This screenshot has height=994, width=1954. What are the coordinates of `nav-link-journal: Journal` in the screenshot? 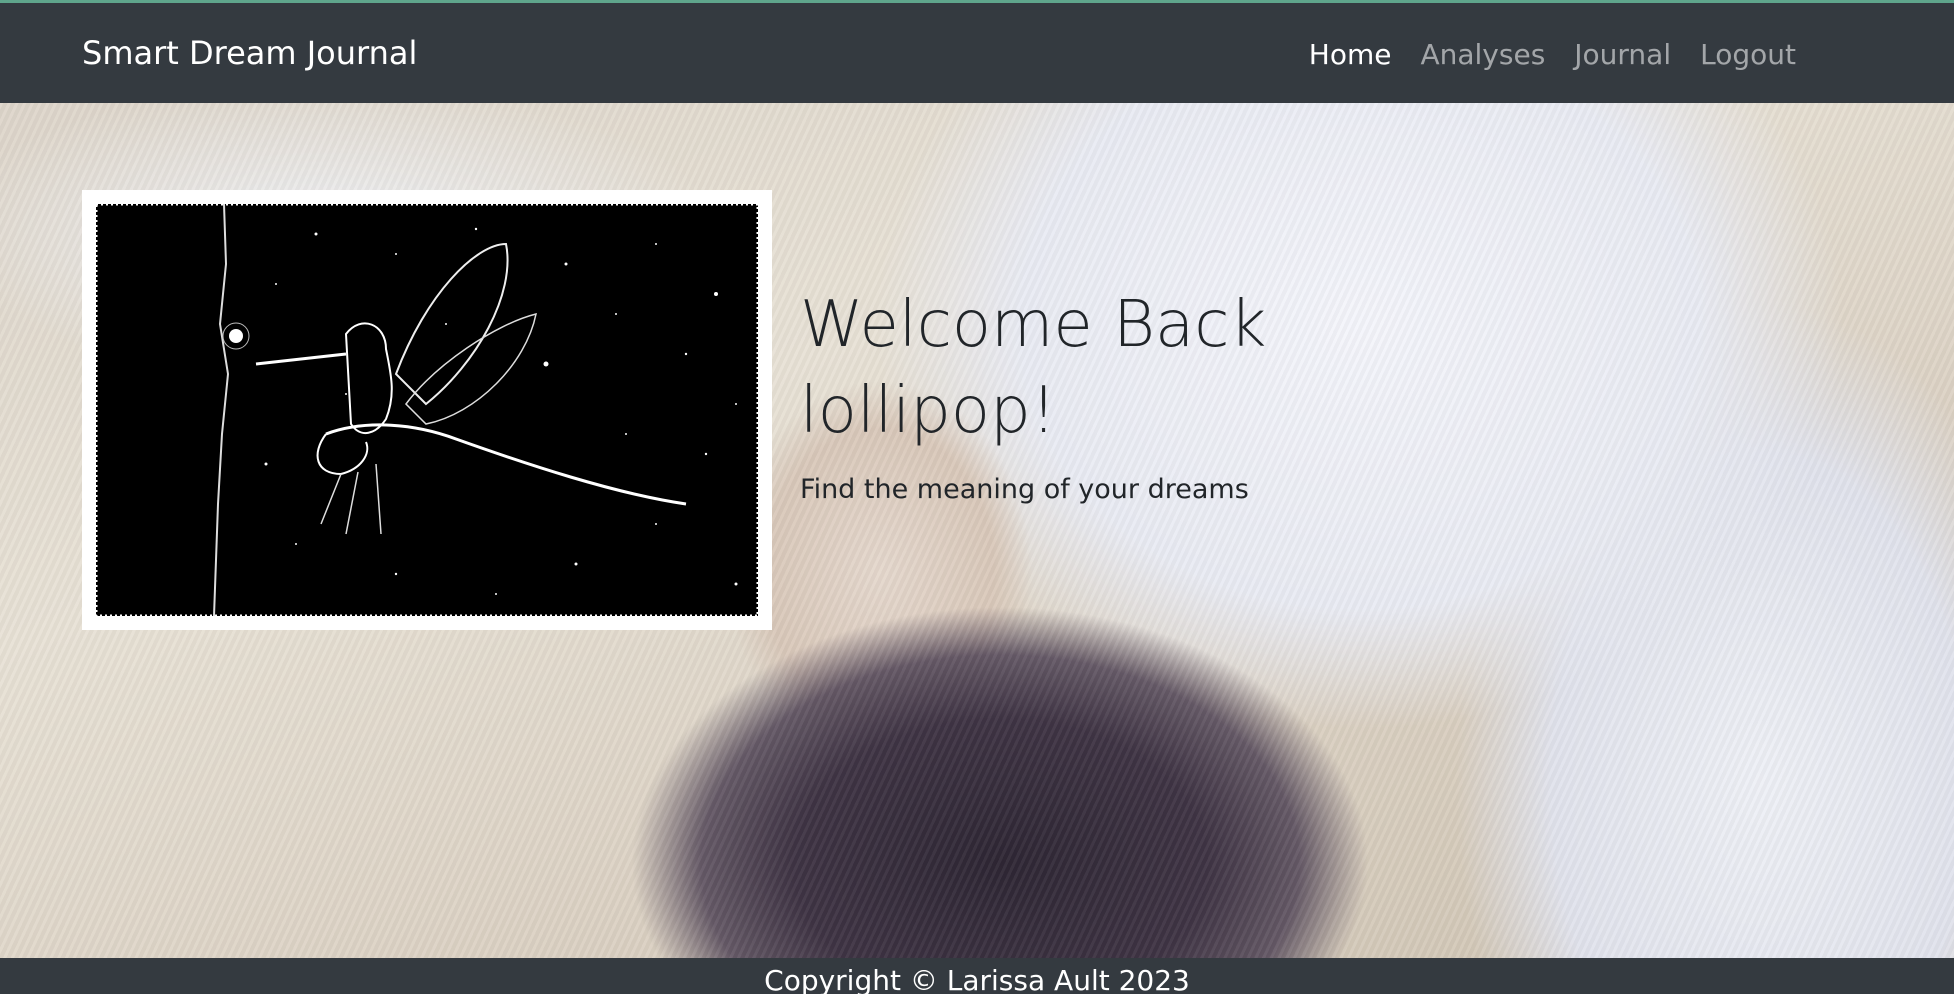 It's located at (1622, 55).